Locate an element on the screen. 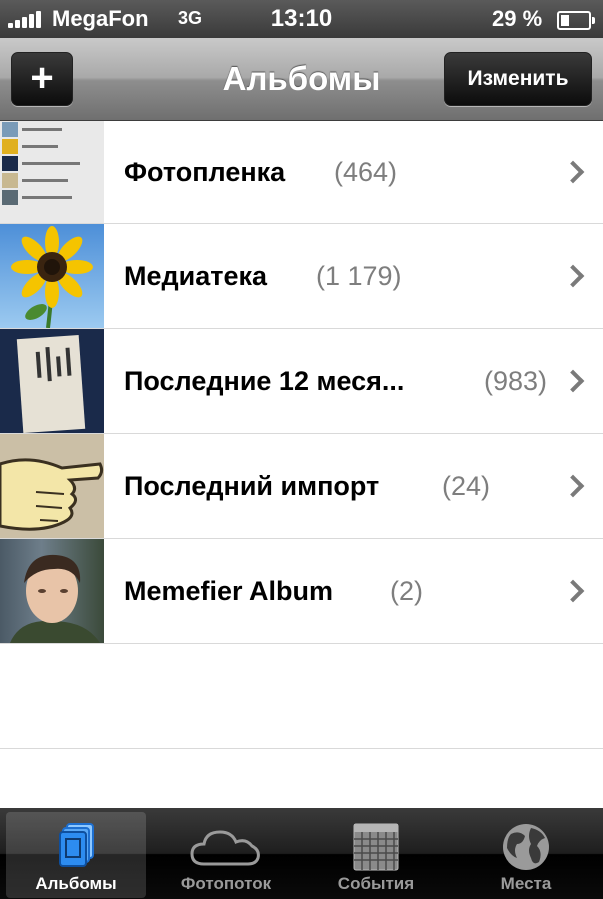 The image size is (603, 899). tab-label: События is located at coordinates (376, 883).